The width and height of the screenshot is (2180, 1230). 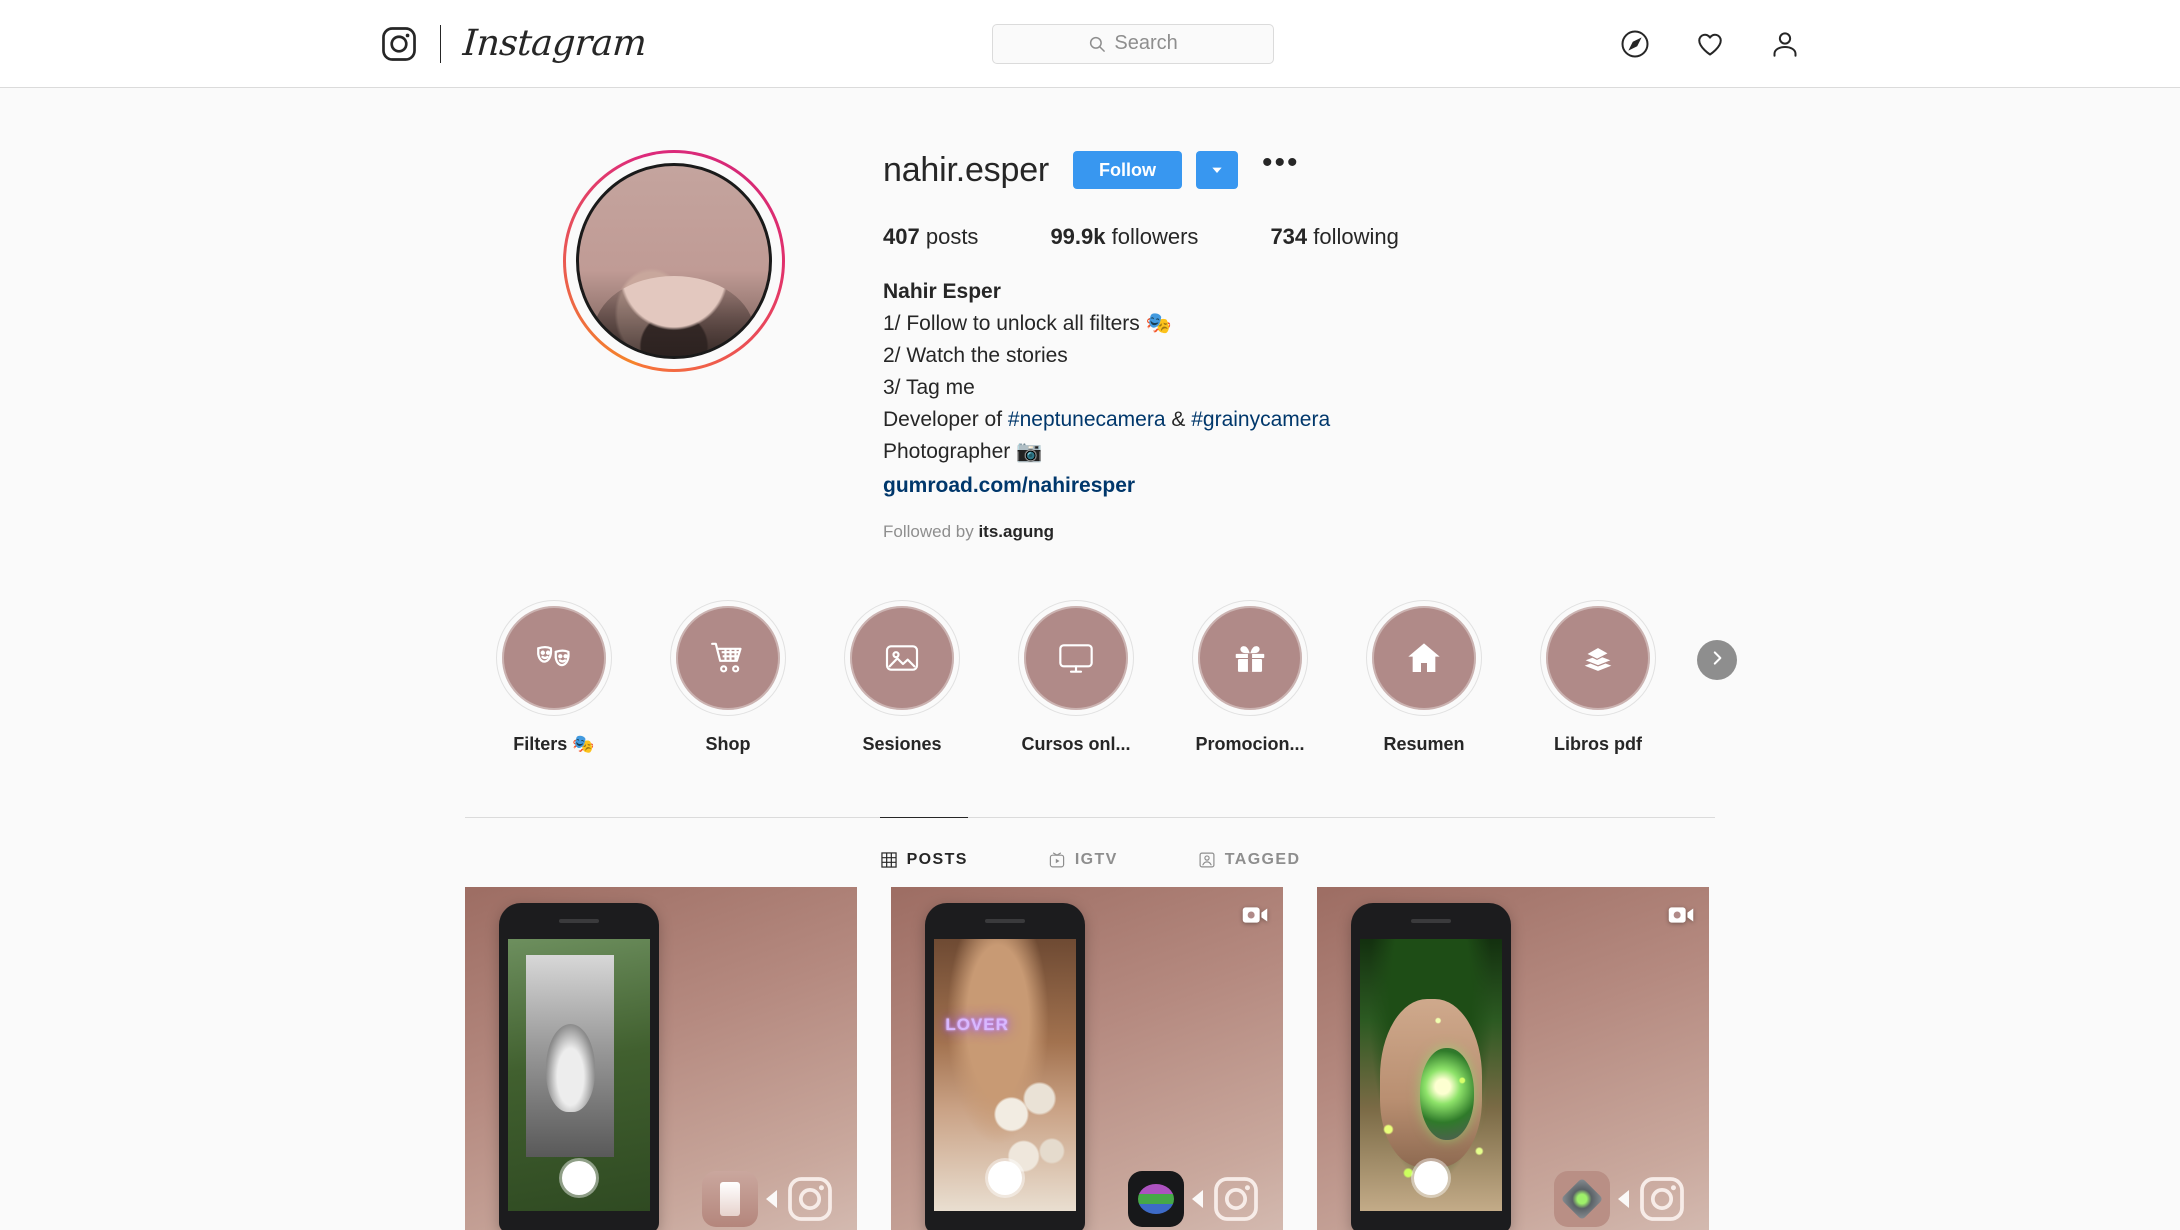 What do you see at coordinates (1299, 532) in the screenshot?
I see `followed-by: Followed by its.agung` at bounding box center [1299, 532].